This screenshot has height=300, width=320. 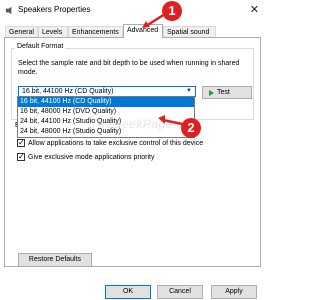 What do you see at coordinates (191, 128) in the screenshot?
I see `step-2-badge: 2` at bounding box center [191, 128].